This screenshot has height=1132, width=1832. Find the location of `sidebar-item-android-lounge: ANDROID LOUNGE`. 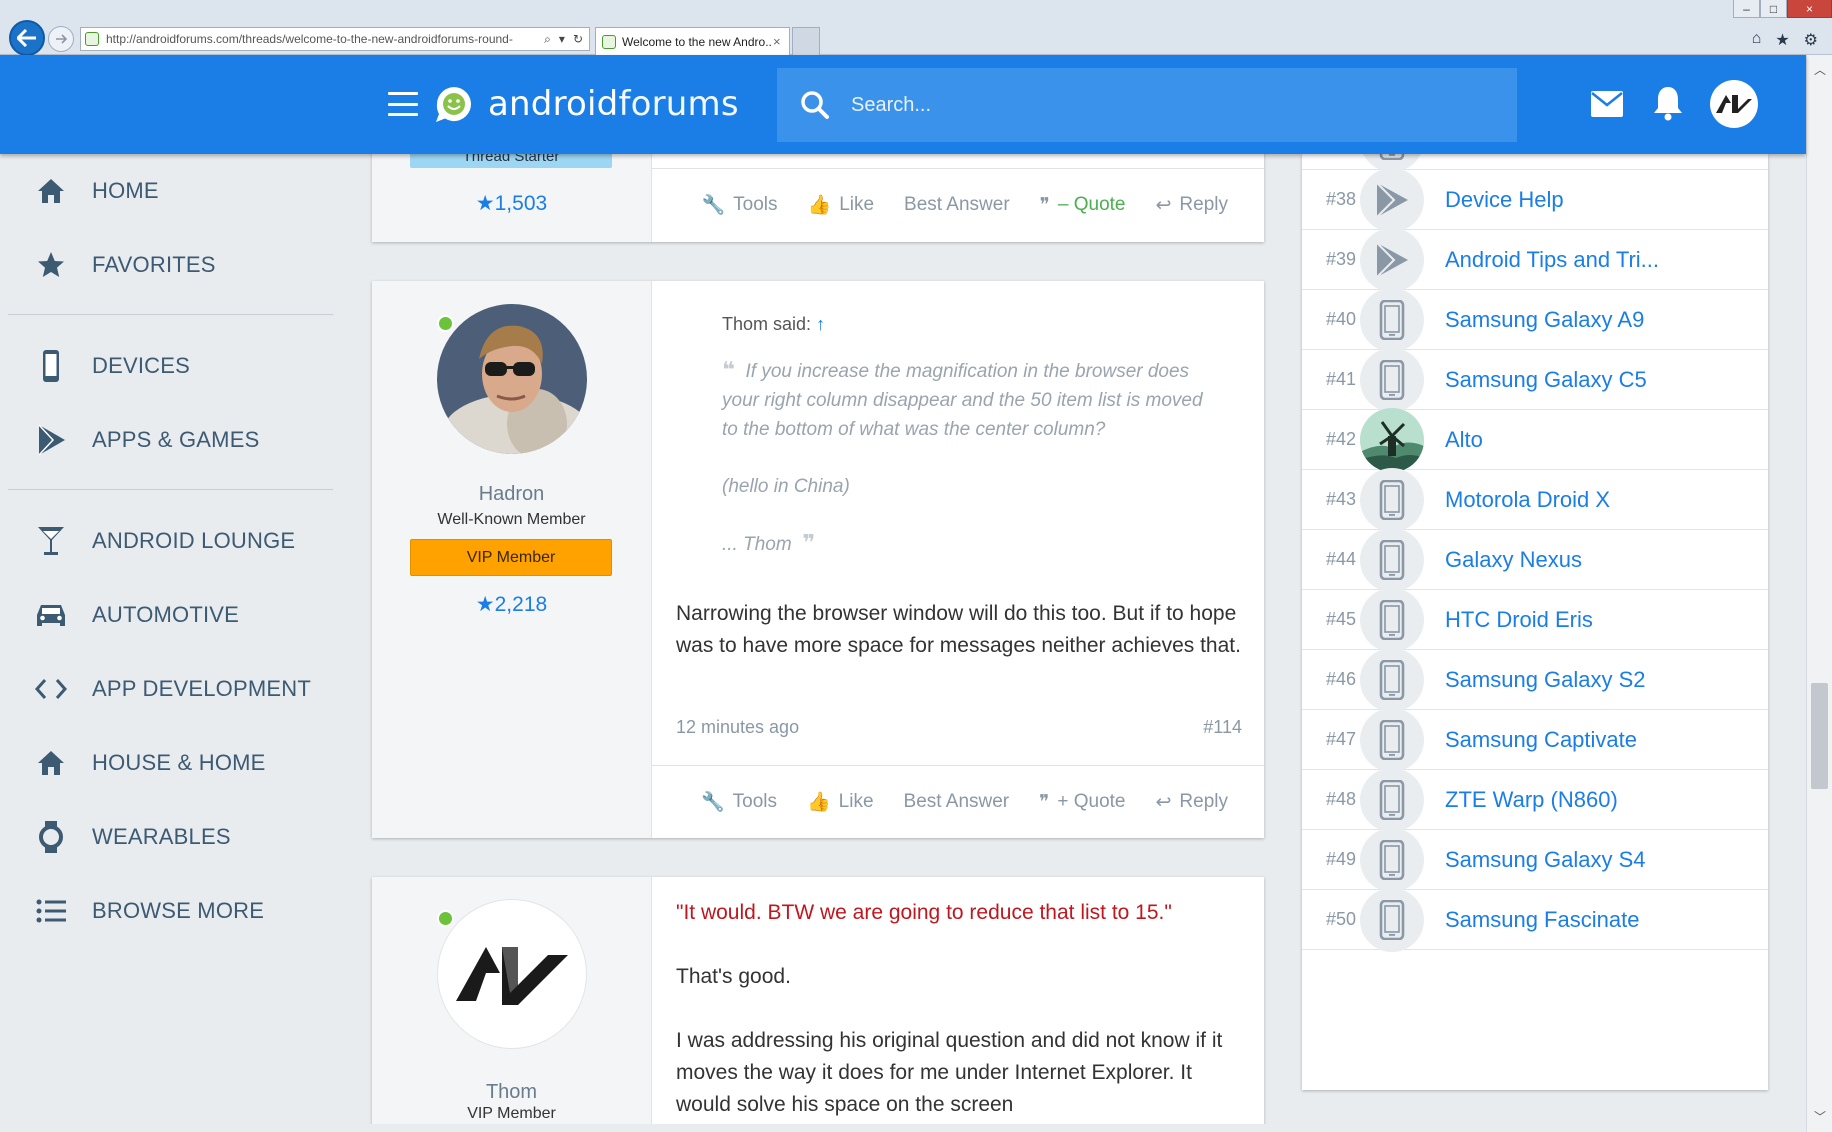

sidebar-item-android-lounge: ANDROID LOUNGE is located at coordinates (171, 541).